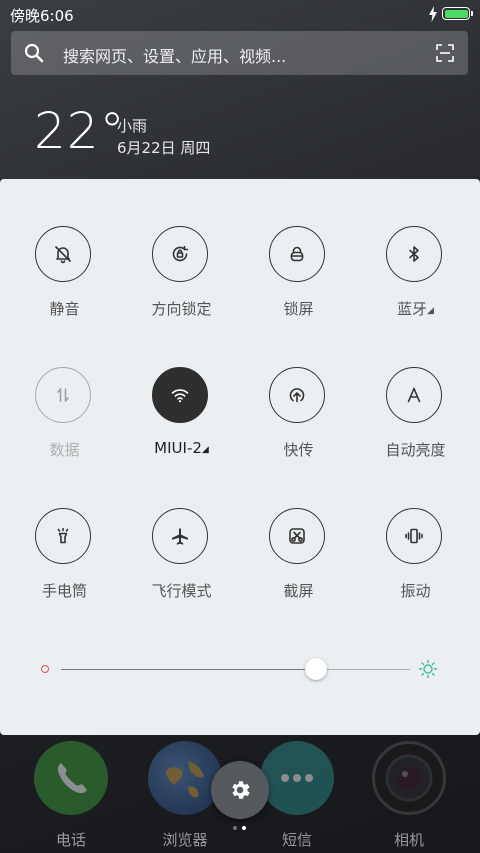  I want to click on bluetooth-icon, so click(414, 254).